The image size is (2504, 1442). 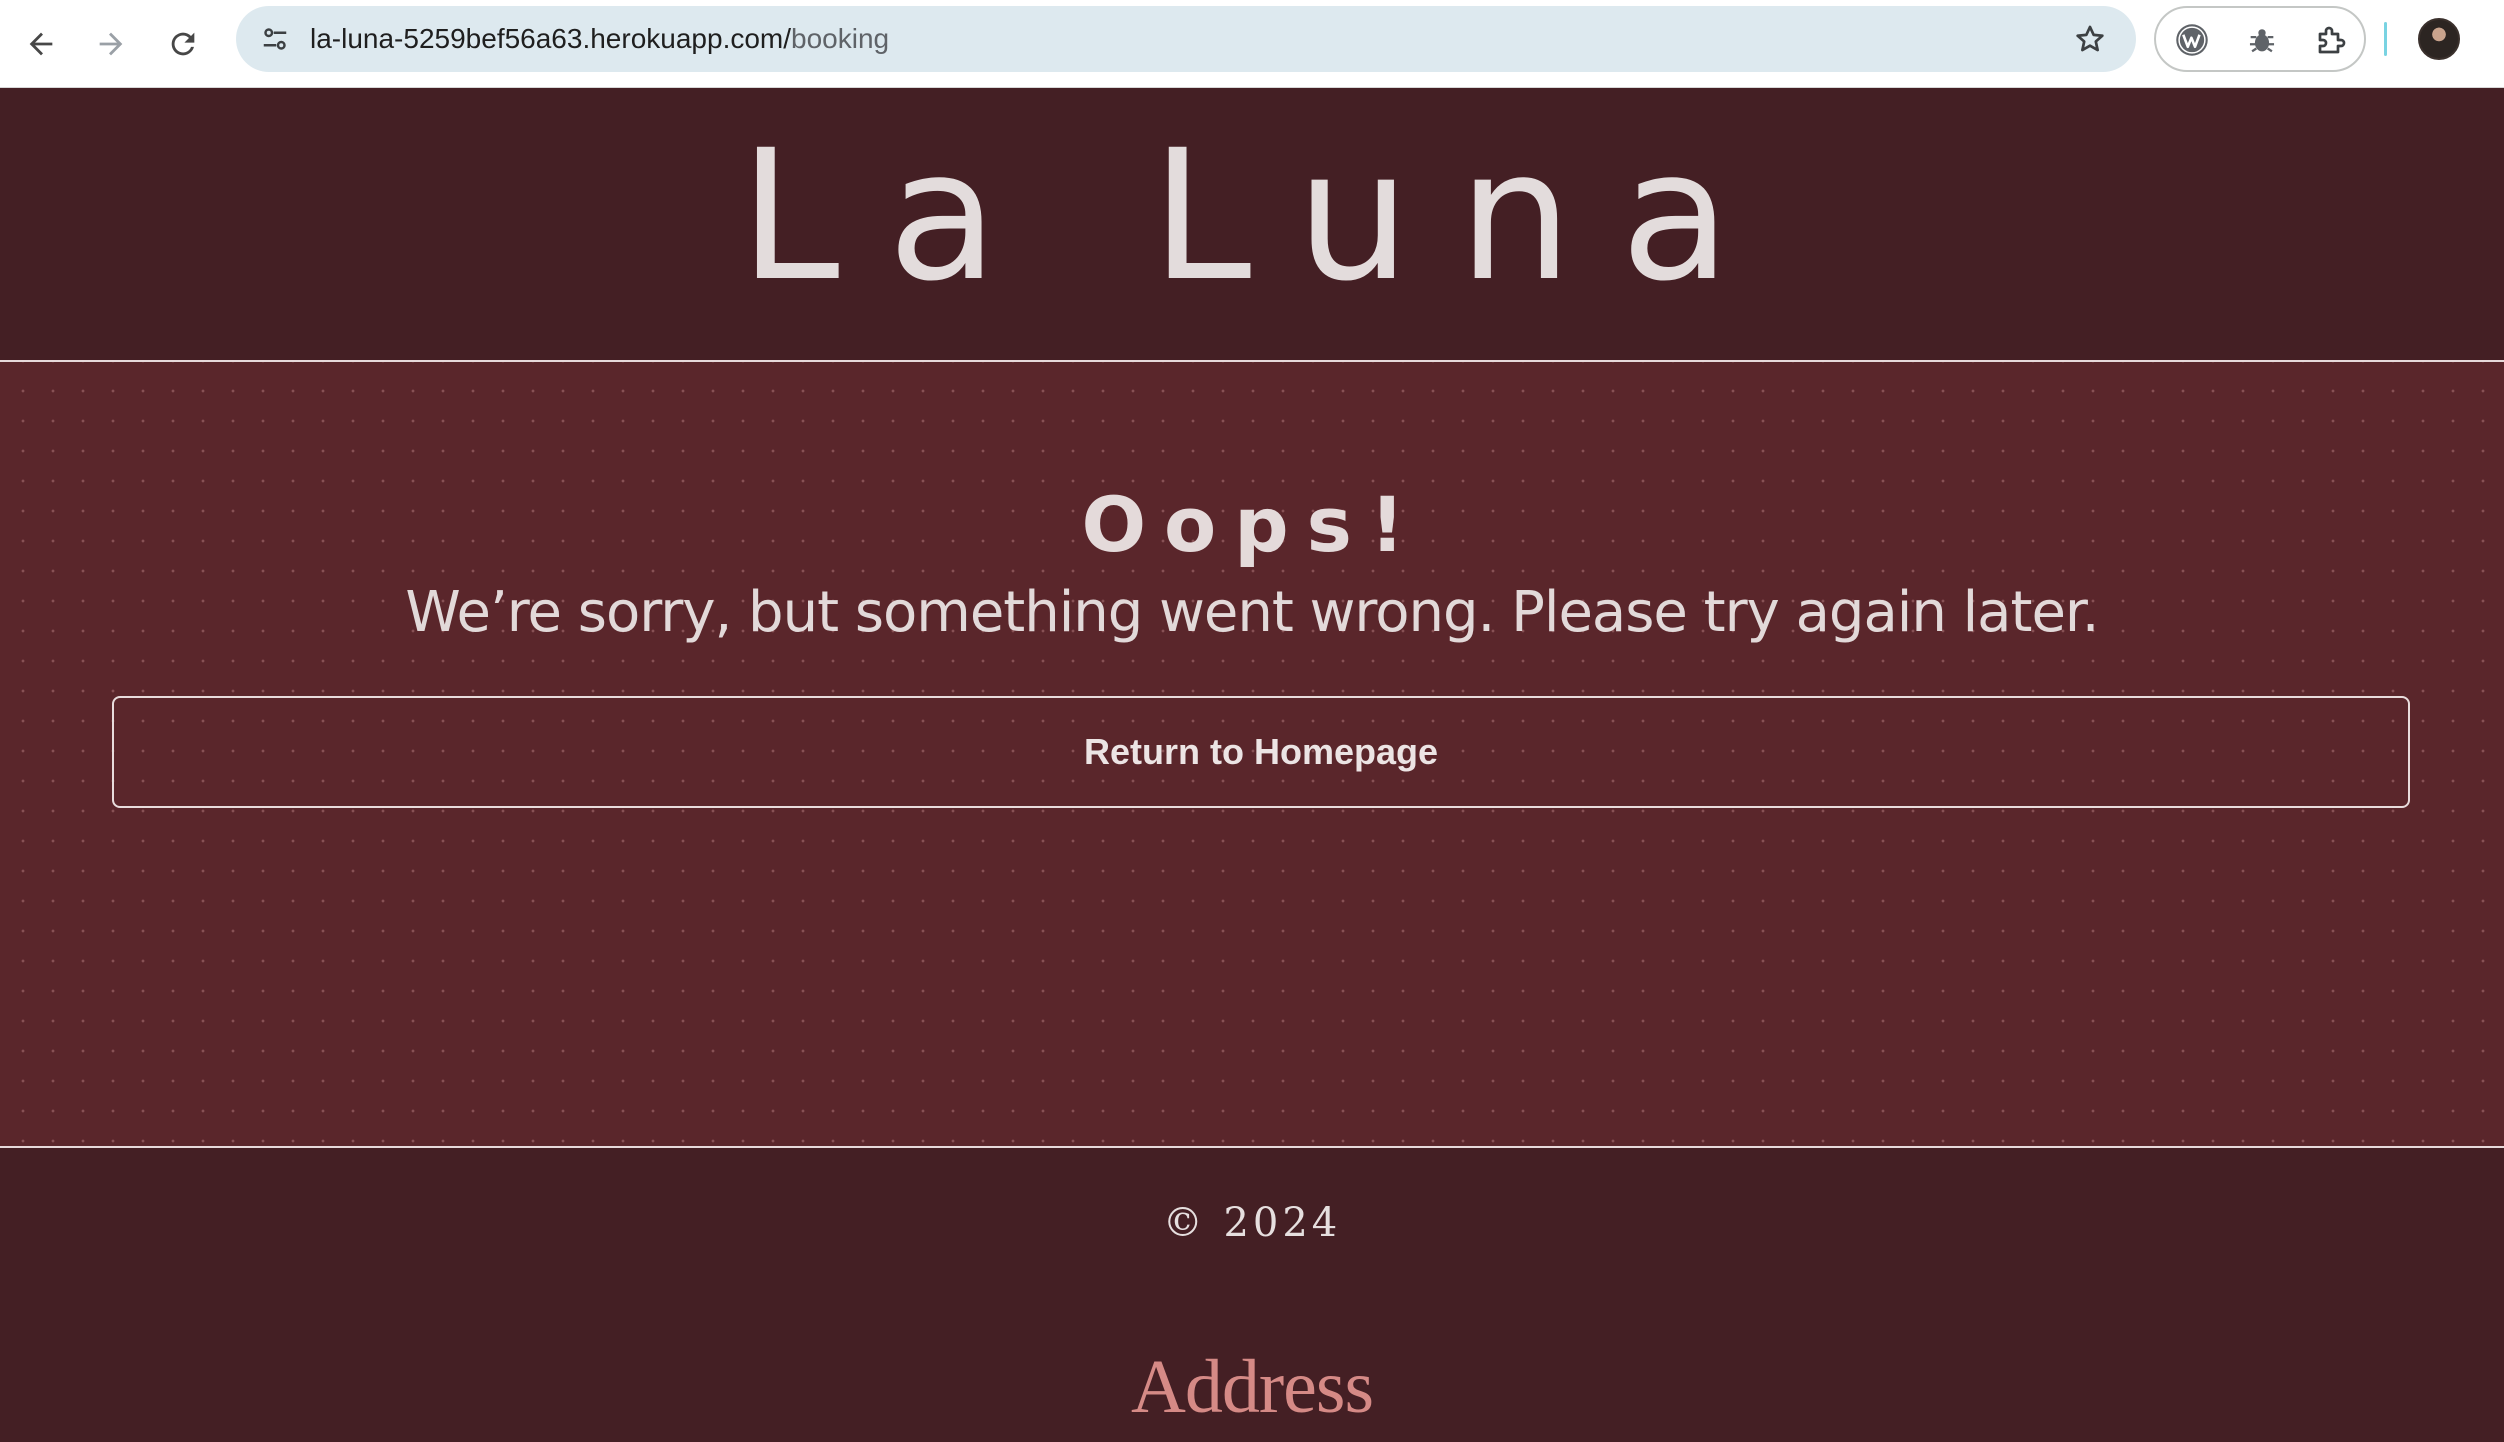 I want to click on reload-icon, so click(x=183, y=44).